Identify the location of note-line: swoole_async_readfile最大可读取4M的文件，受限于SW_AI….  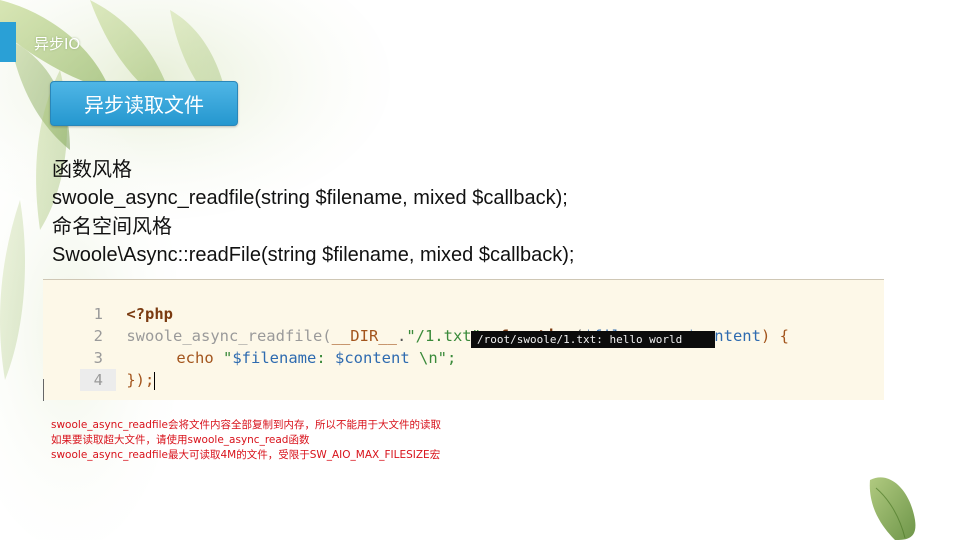
(246, 455).